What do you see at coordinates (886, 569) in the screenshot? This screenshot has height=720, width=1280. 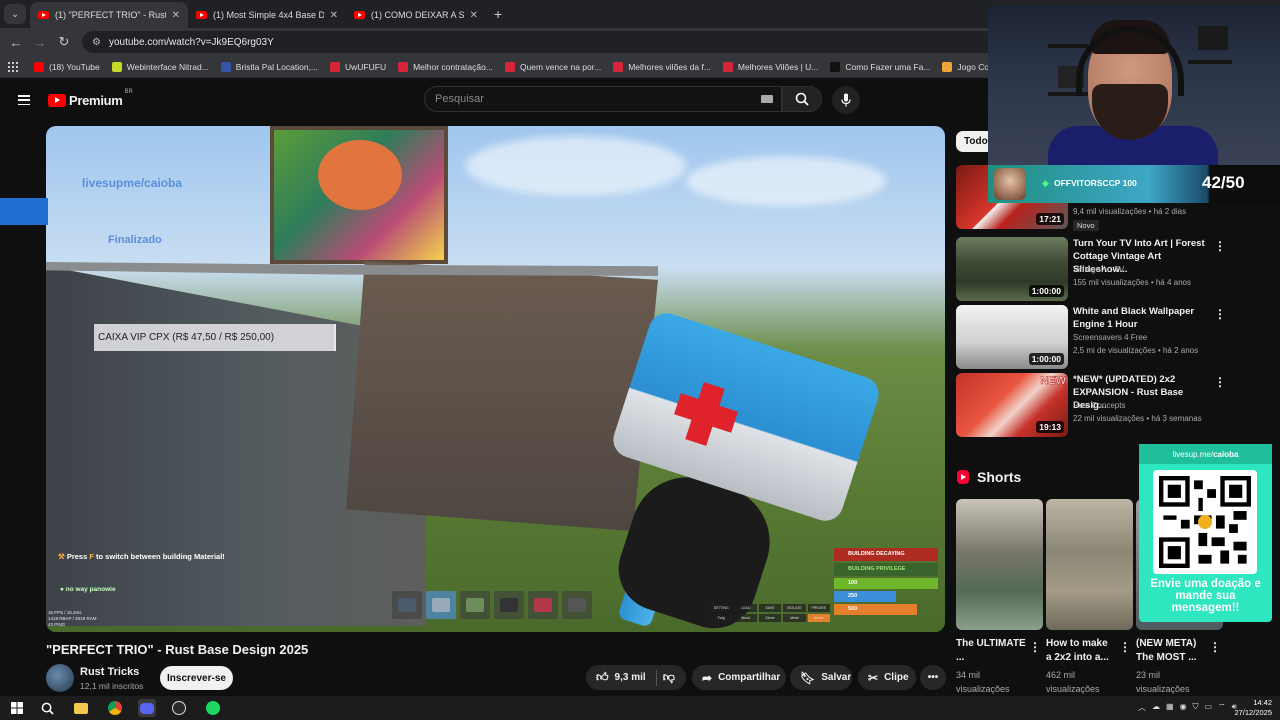 I see `privilege-status: BUILDING PRIVILEGE` at bounding box center [886, 569].